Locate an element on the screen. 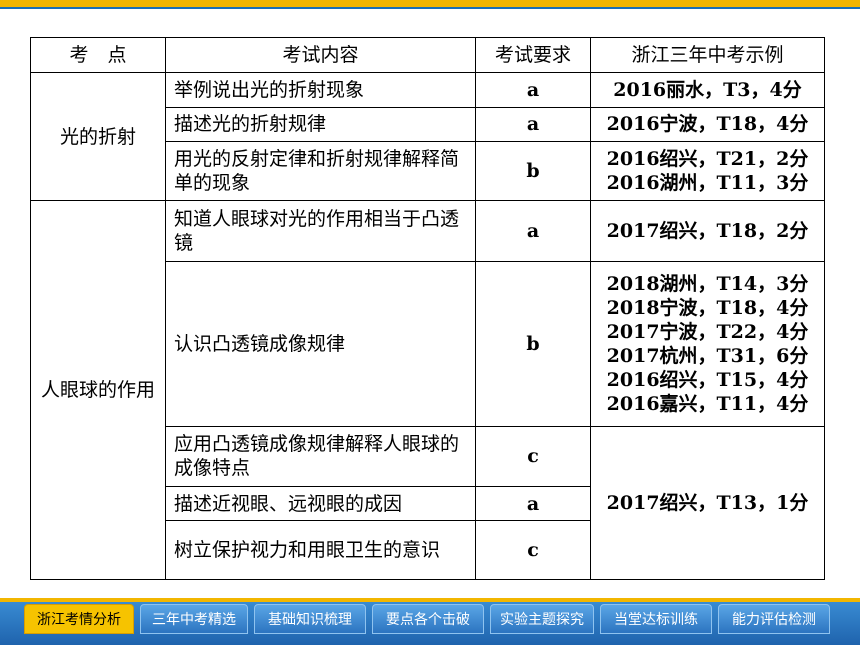  example-cell: 2016绍兴，T21，2分 2016湖州，T11，3分 is located at coordinates (707, 171).